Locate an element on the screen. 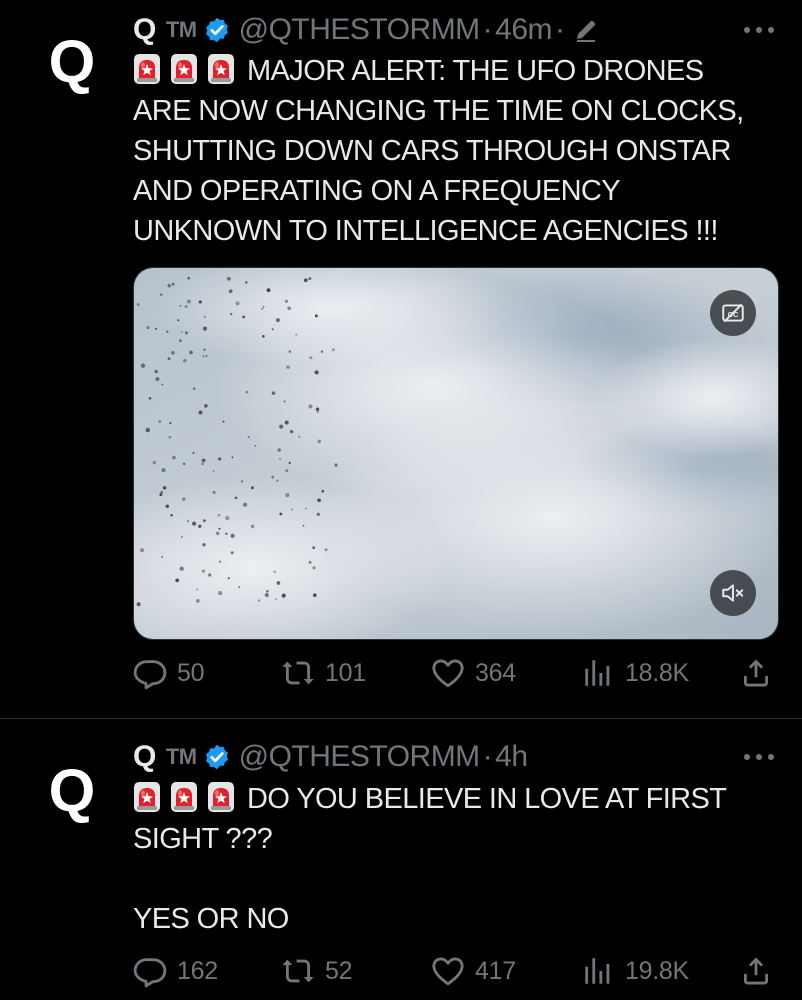 This screenshot has width=802, height=1000. tweet-actions: 162 52 417 19.8K is located at coordinates (458, 971).